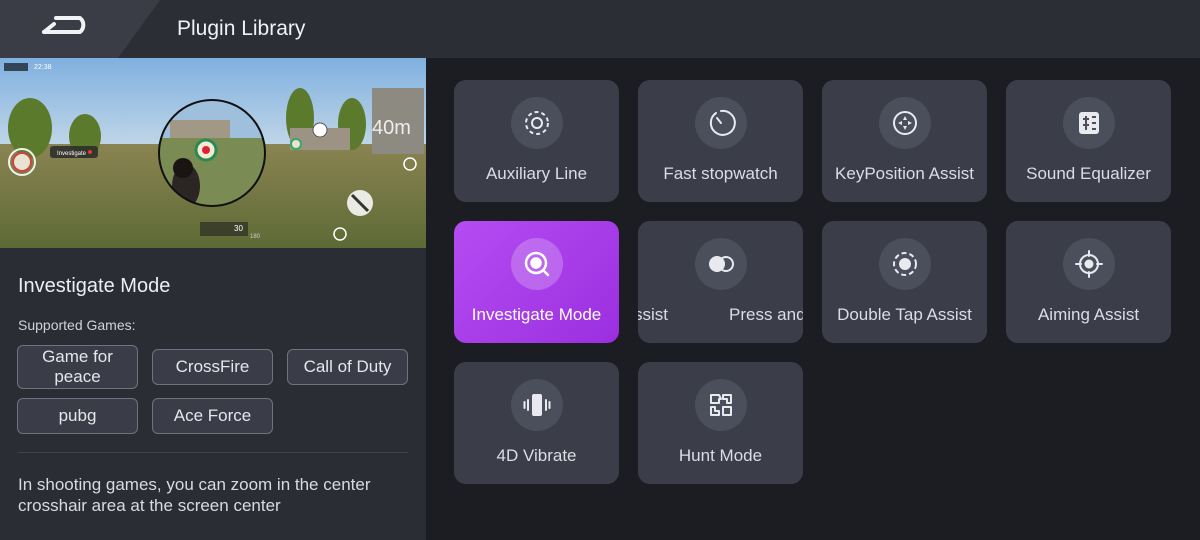 This screenshot has height=540, width=1200. I want to click on svg-text: 22:38, so click(43, 67).